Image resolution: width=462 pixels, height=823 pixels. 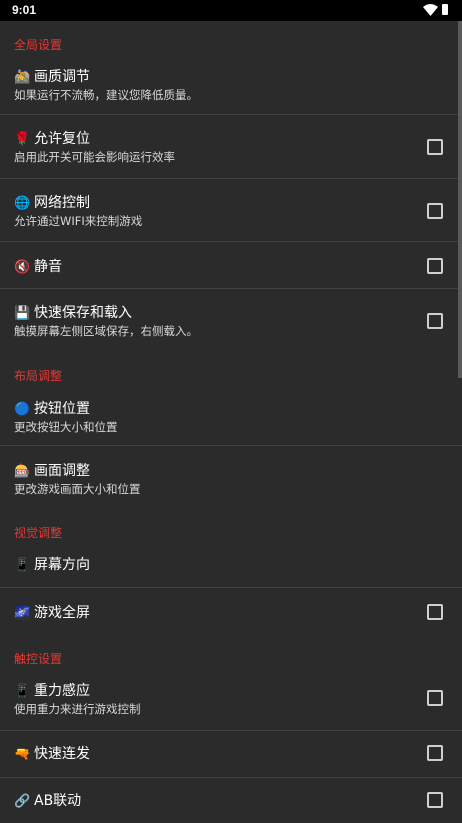 What do you see at coordinates (58, 801) in the screenshot?
I see `setting-ab-link-title: AB联动` at bounding box center [58, 801].